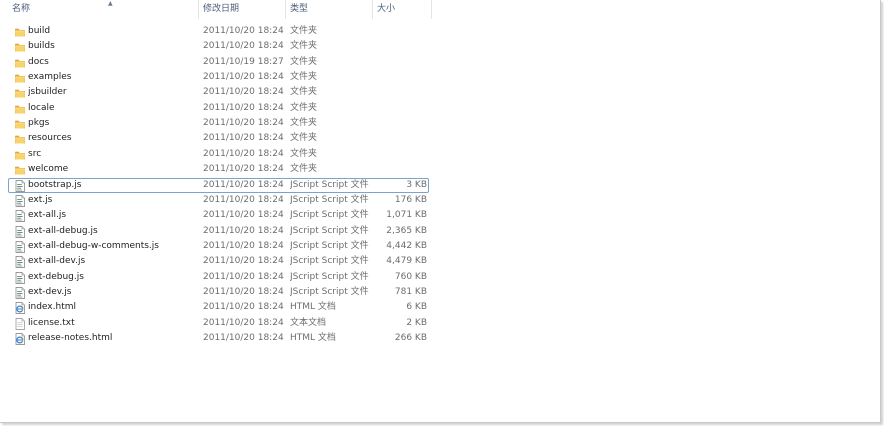 This screenshot has width=884, height=426. Describe the element at coordinates (39, 123) in the screenshot. I see `file-name: pkgs` at that location.